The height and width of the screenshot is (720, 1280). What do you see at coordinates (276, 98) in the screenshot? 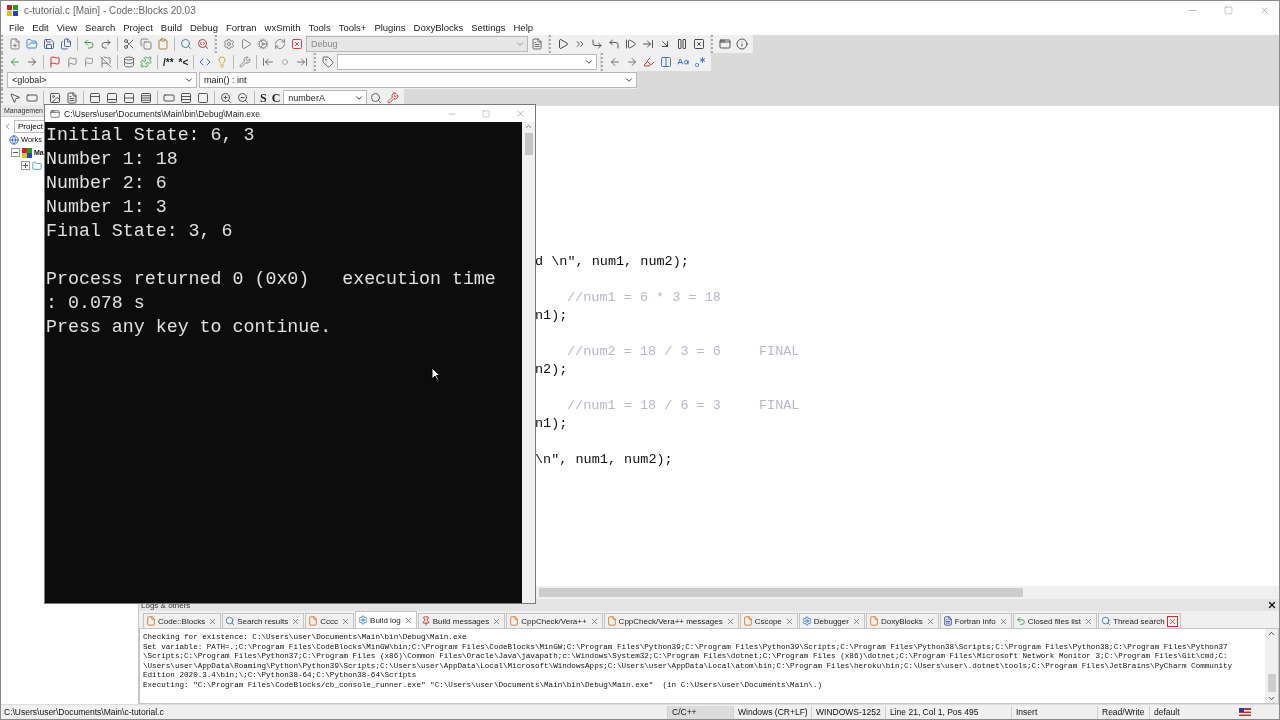
I see `symbol-button: C` at bounding box center [276, 98].